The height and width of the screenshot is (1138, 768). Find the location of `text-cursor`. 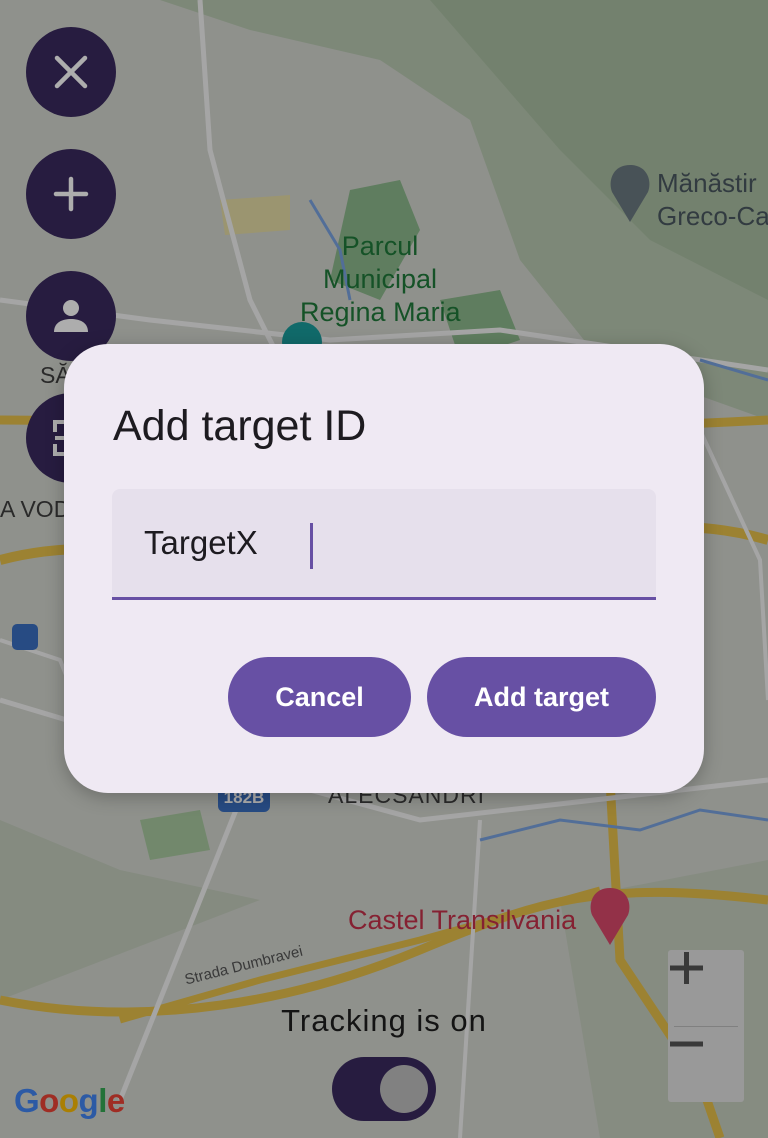

text-cursor is located at coordinates (311, 546).